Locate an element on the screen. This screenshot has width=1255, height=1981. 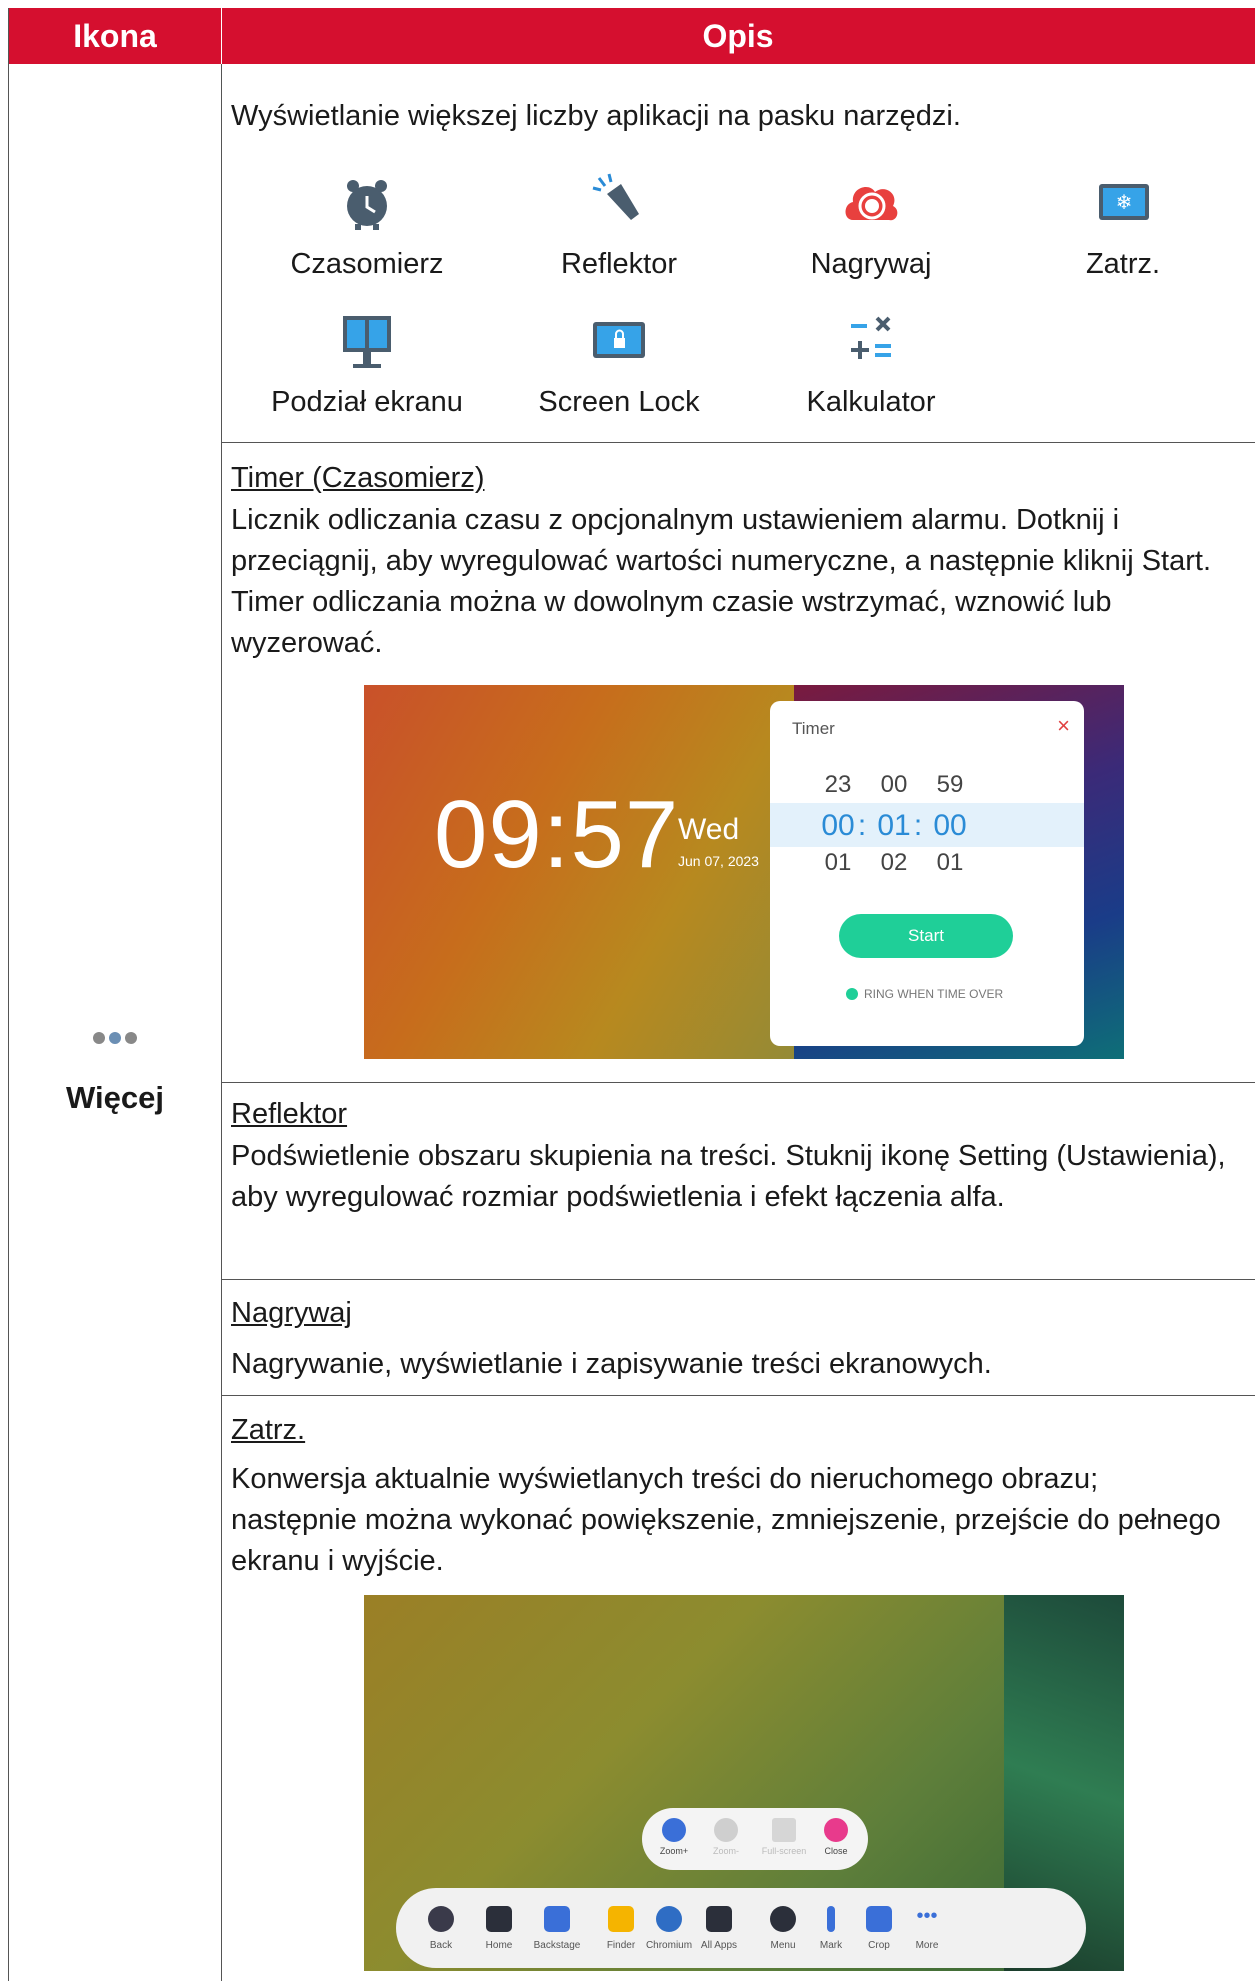
app-label: Zatrz. is located at coordinates (1123, 264).